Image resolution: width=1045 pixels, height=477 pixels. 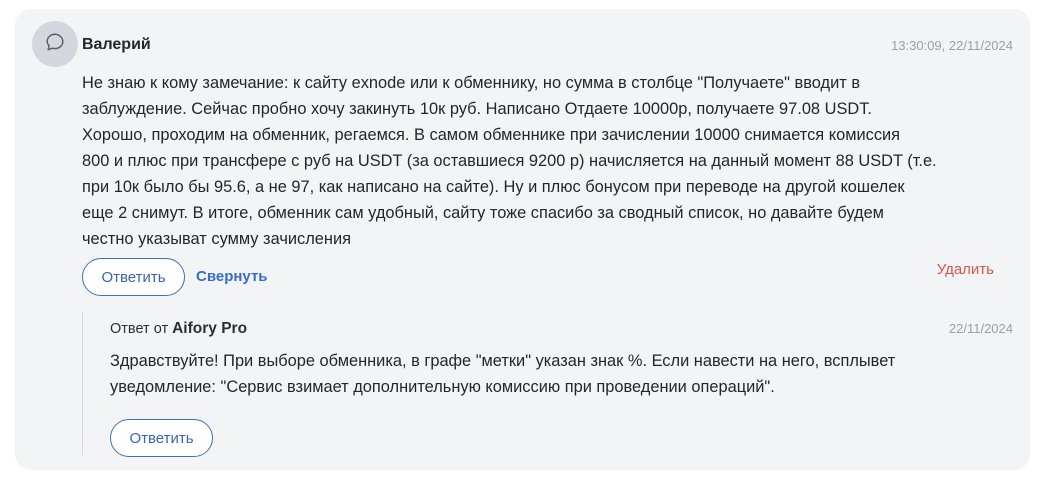 What do you see at coordinates (82, 383) in the screenshot?
I see `reply-thread-line` at bounding box center [82, 383].